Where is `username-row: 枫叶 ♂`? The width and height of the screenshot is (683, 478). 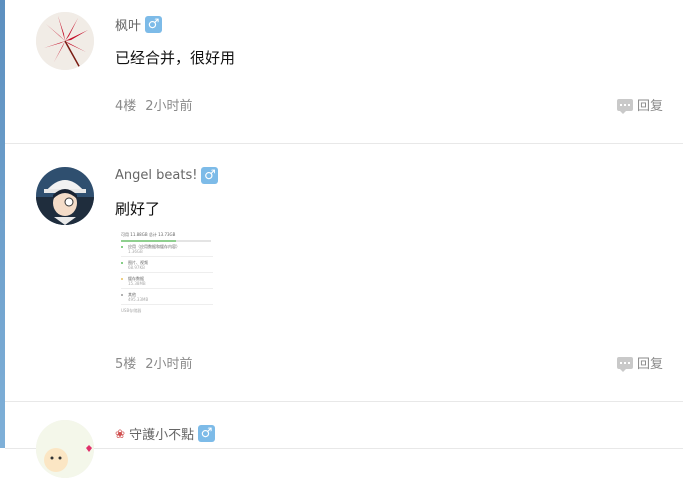
username-row: 枫叶 ♂ is located at coordinates (139, 24).